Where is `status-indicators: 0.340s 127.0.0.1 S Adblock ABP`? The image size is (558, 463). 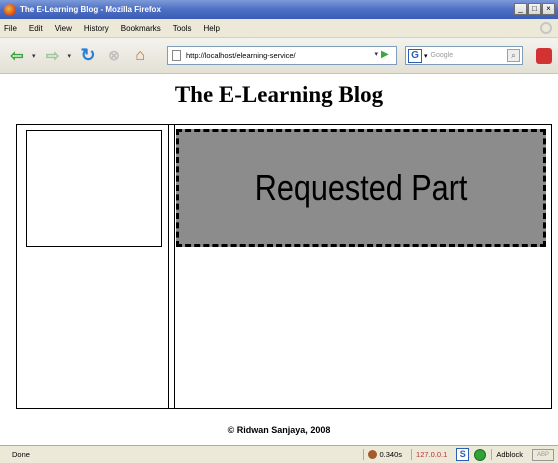
status-indicators: 0.340s 127.0.0.1 S Adblock ABP is located at coordinates (458, 454).